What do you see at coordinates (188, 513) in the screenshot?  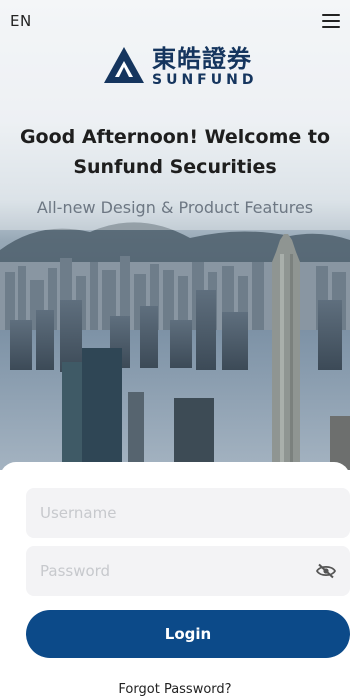 I see `username-field` at bounding box center [188, 513].